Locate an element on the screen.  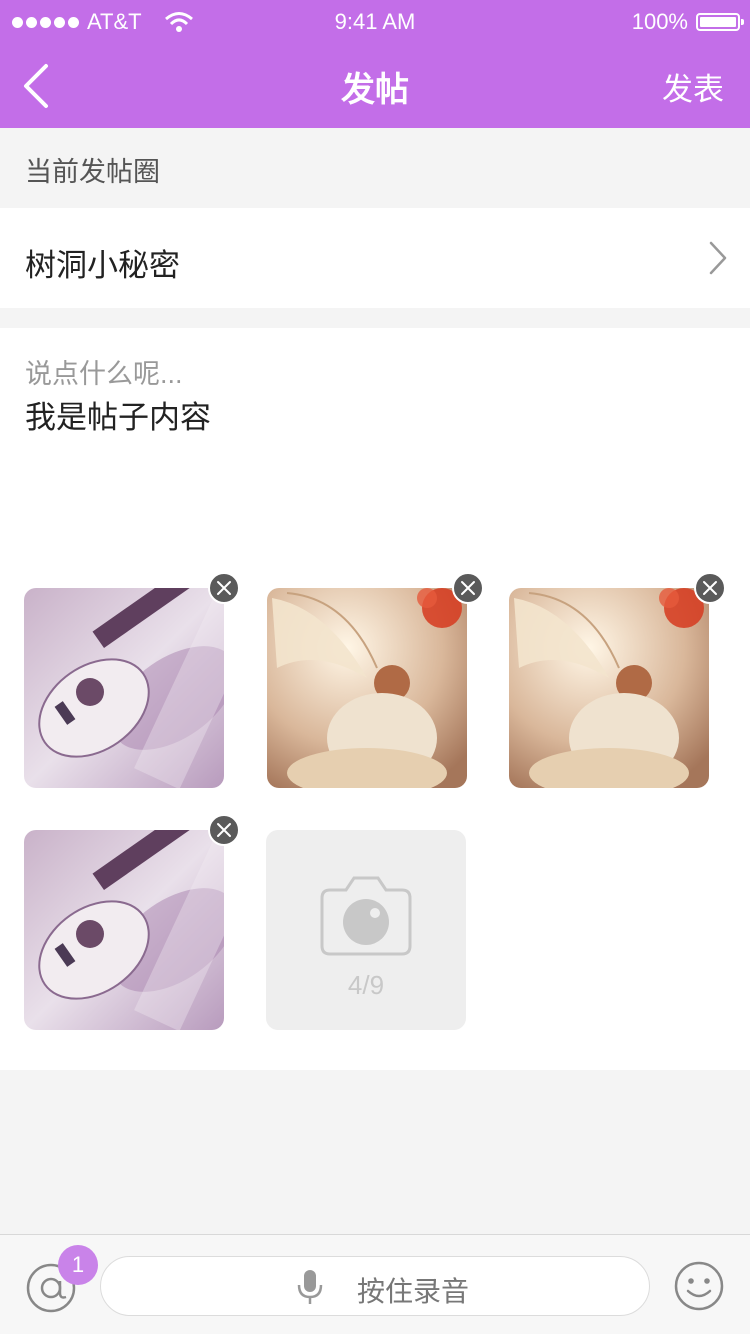
mention-badge: 1 is located at coordinates (78, 1265).